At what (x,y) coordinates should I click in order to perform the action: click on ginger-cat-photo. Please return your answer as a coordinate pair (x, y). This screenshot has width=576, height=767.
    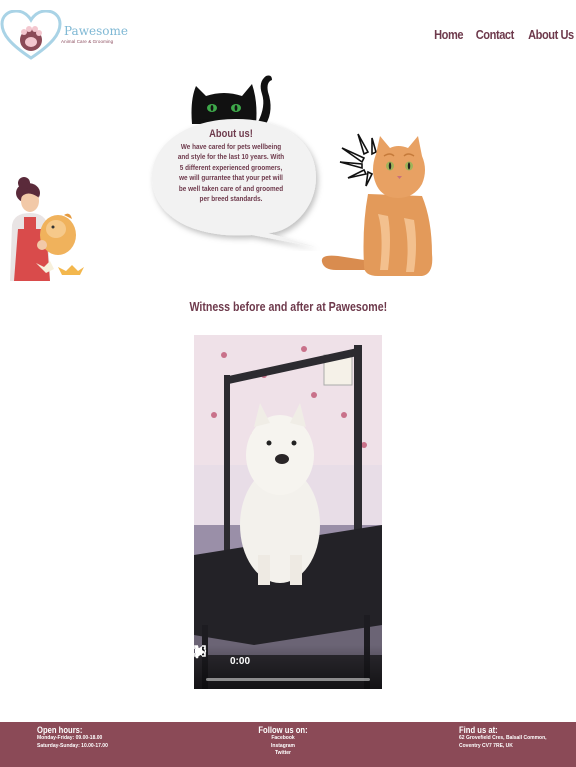
    Looking at the image, I should click on (377, 206).